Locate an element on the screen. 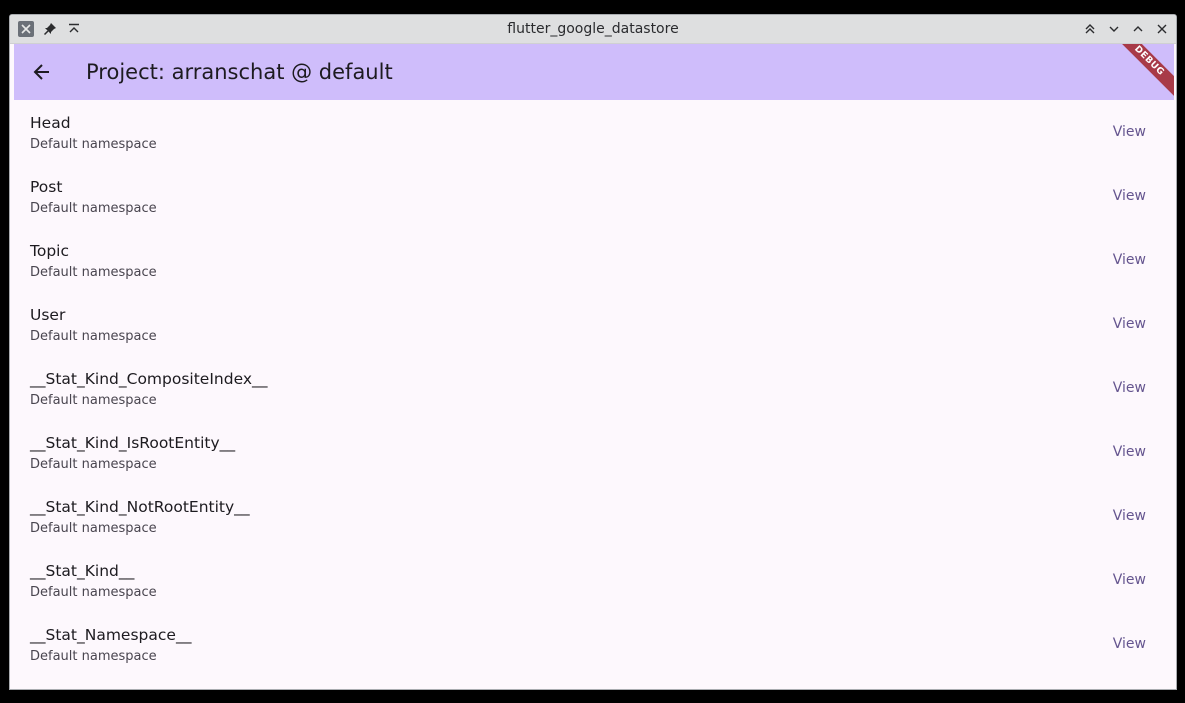 This screenshot has height=703, width=1185. back-button is located at coordinates (42, 72).